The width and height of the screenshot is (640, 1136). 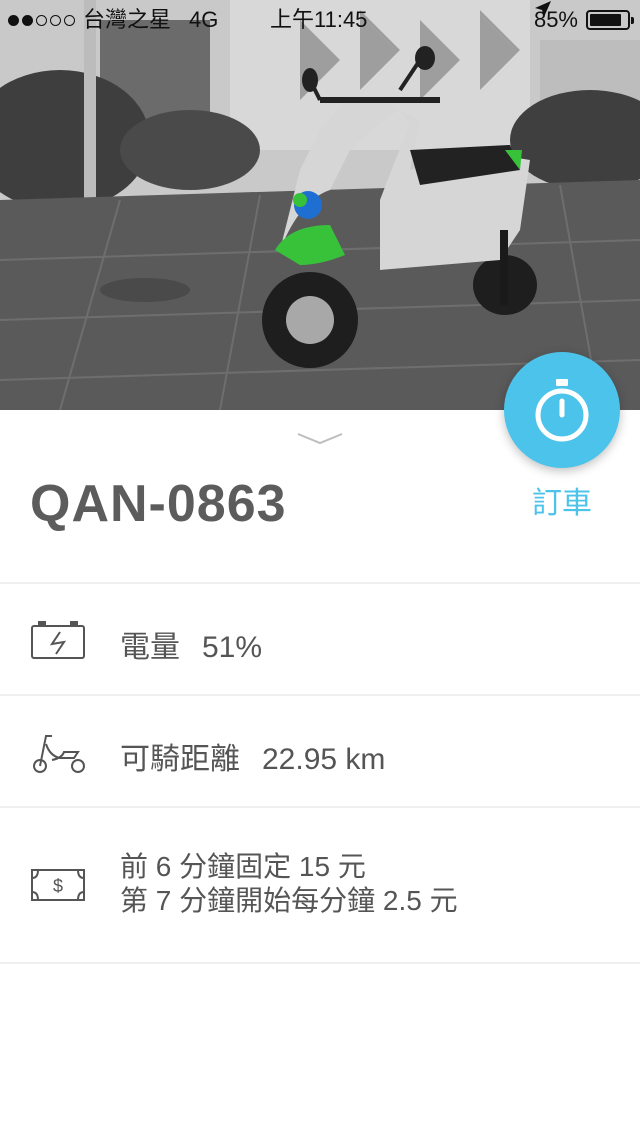 What do you see at coordinates (289, 884) in the screenshot?
I see `fee-info: 前 6 分鐘固定 15 元 第 7 分鐘開始每分鐘 2.5 元` at bounding box center [289, 884].